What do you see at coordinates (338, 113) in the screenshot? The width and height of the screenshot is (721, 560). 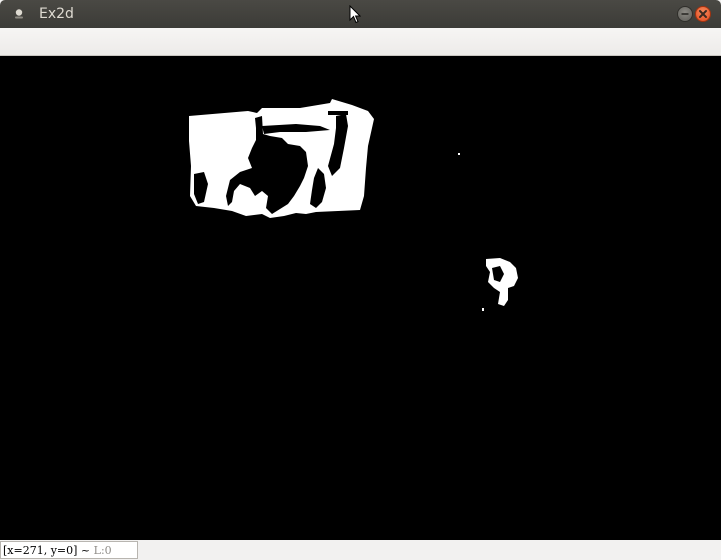 I see `blob-dark-top-notch` at bounding box center [338, 113].